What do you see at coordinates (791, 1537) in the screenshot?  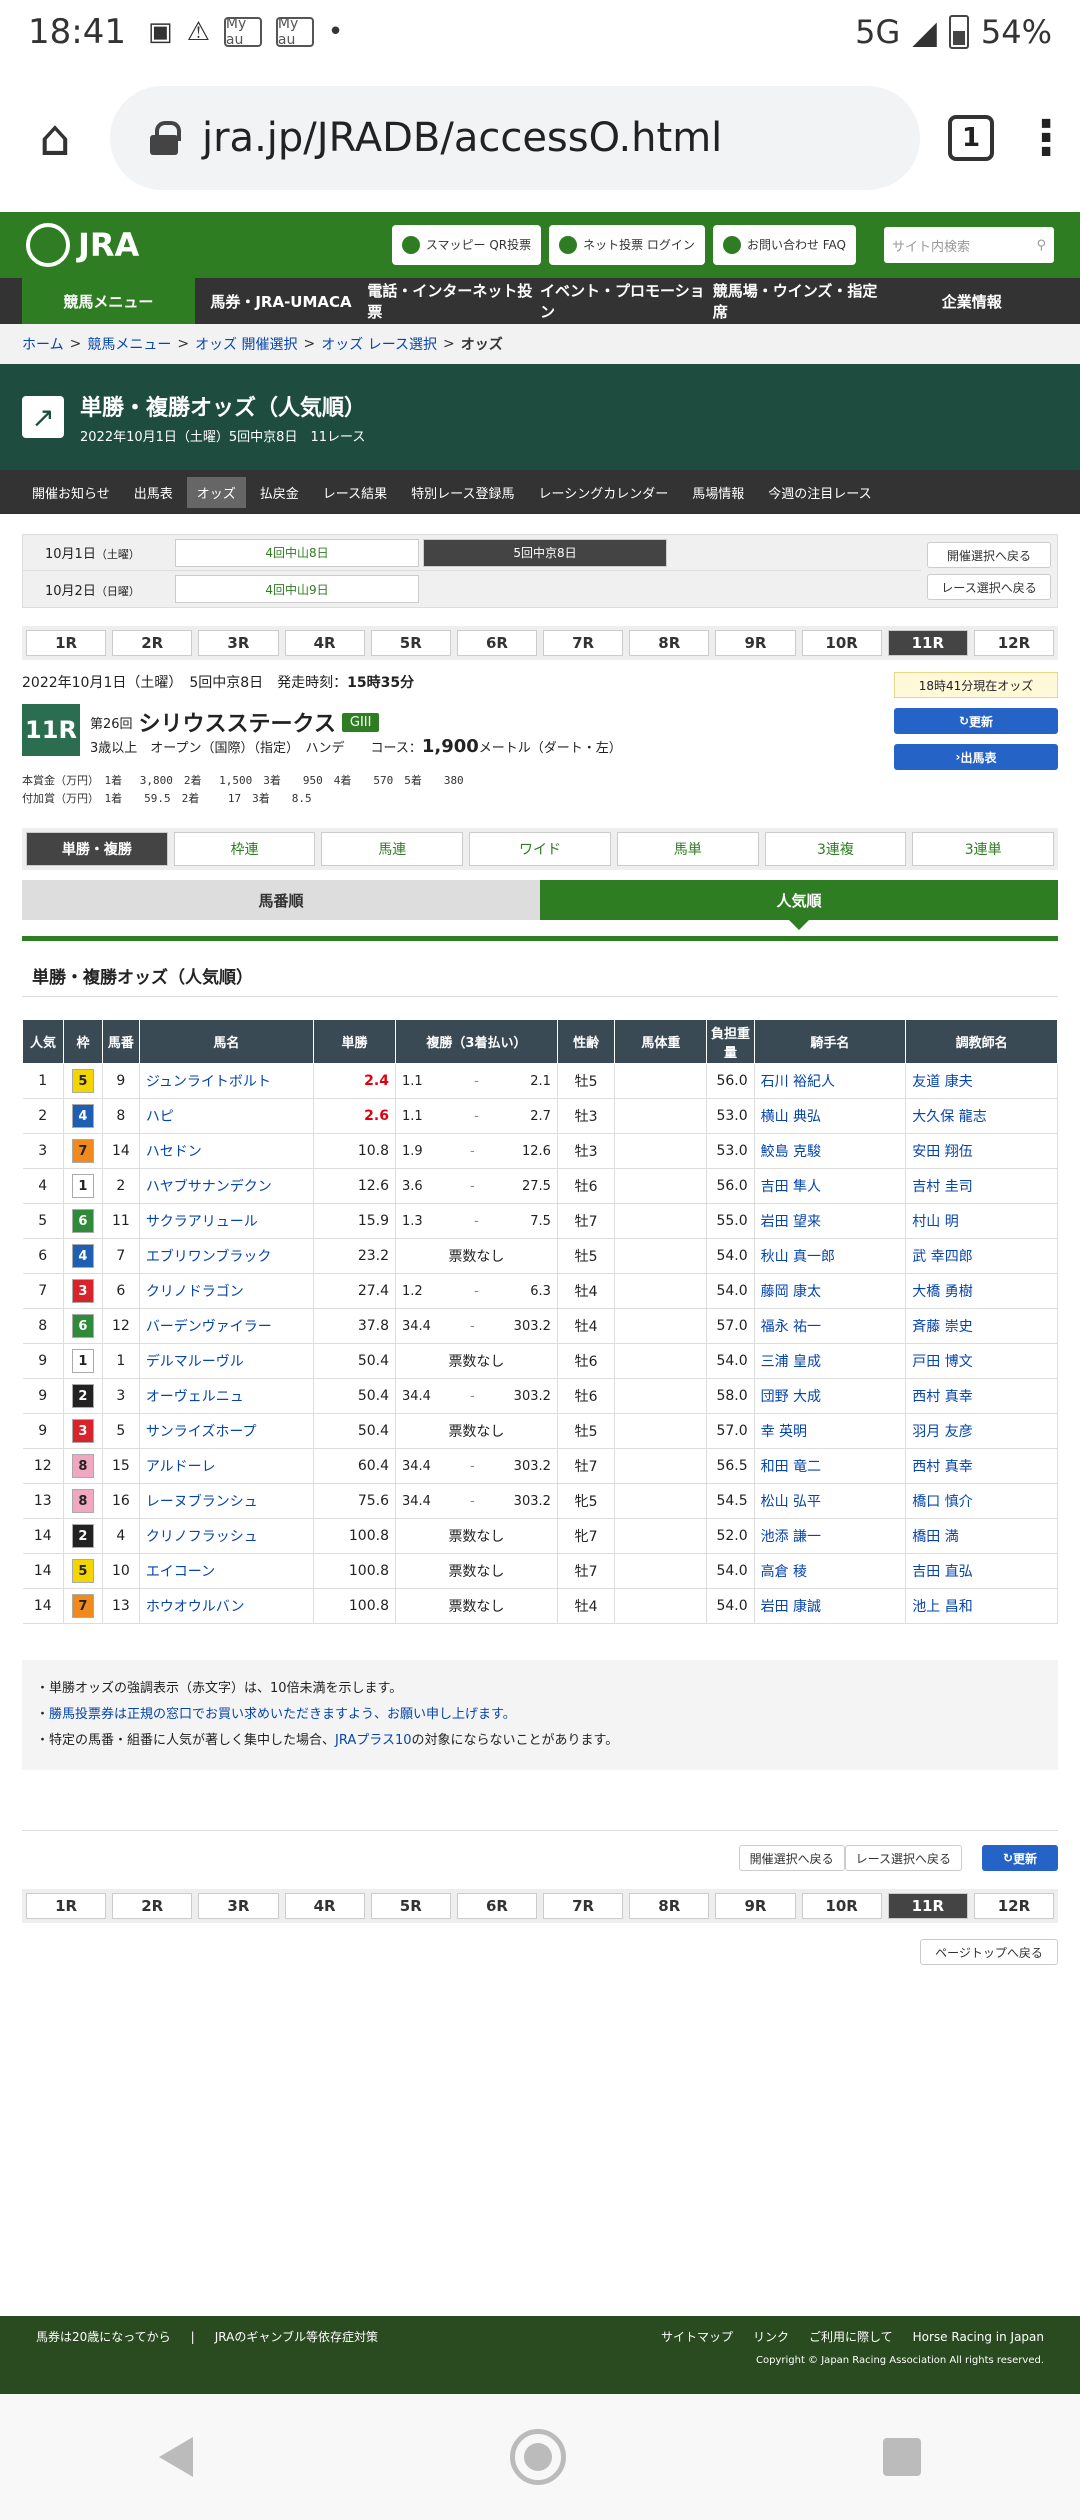 I see `jockey-link: 池添 謙一` at bounding box center [791, 1537].